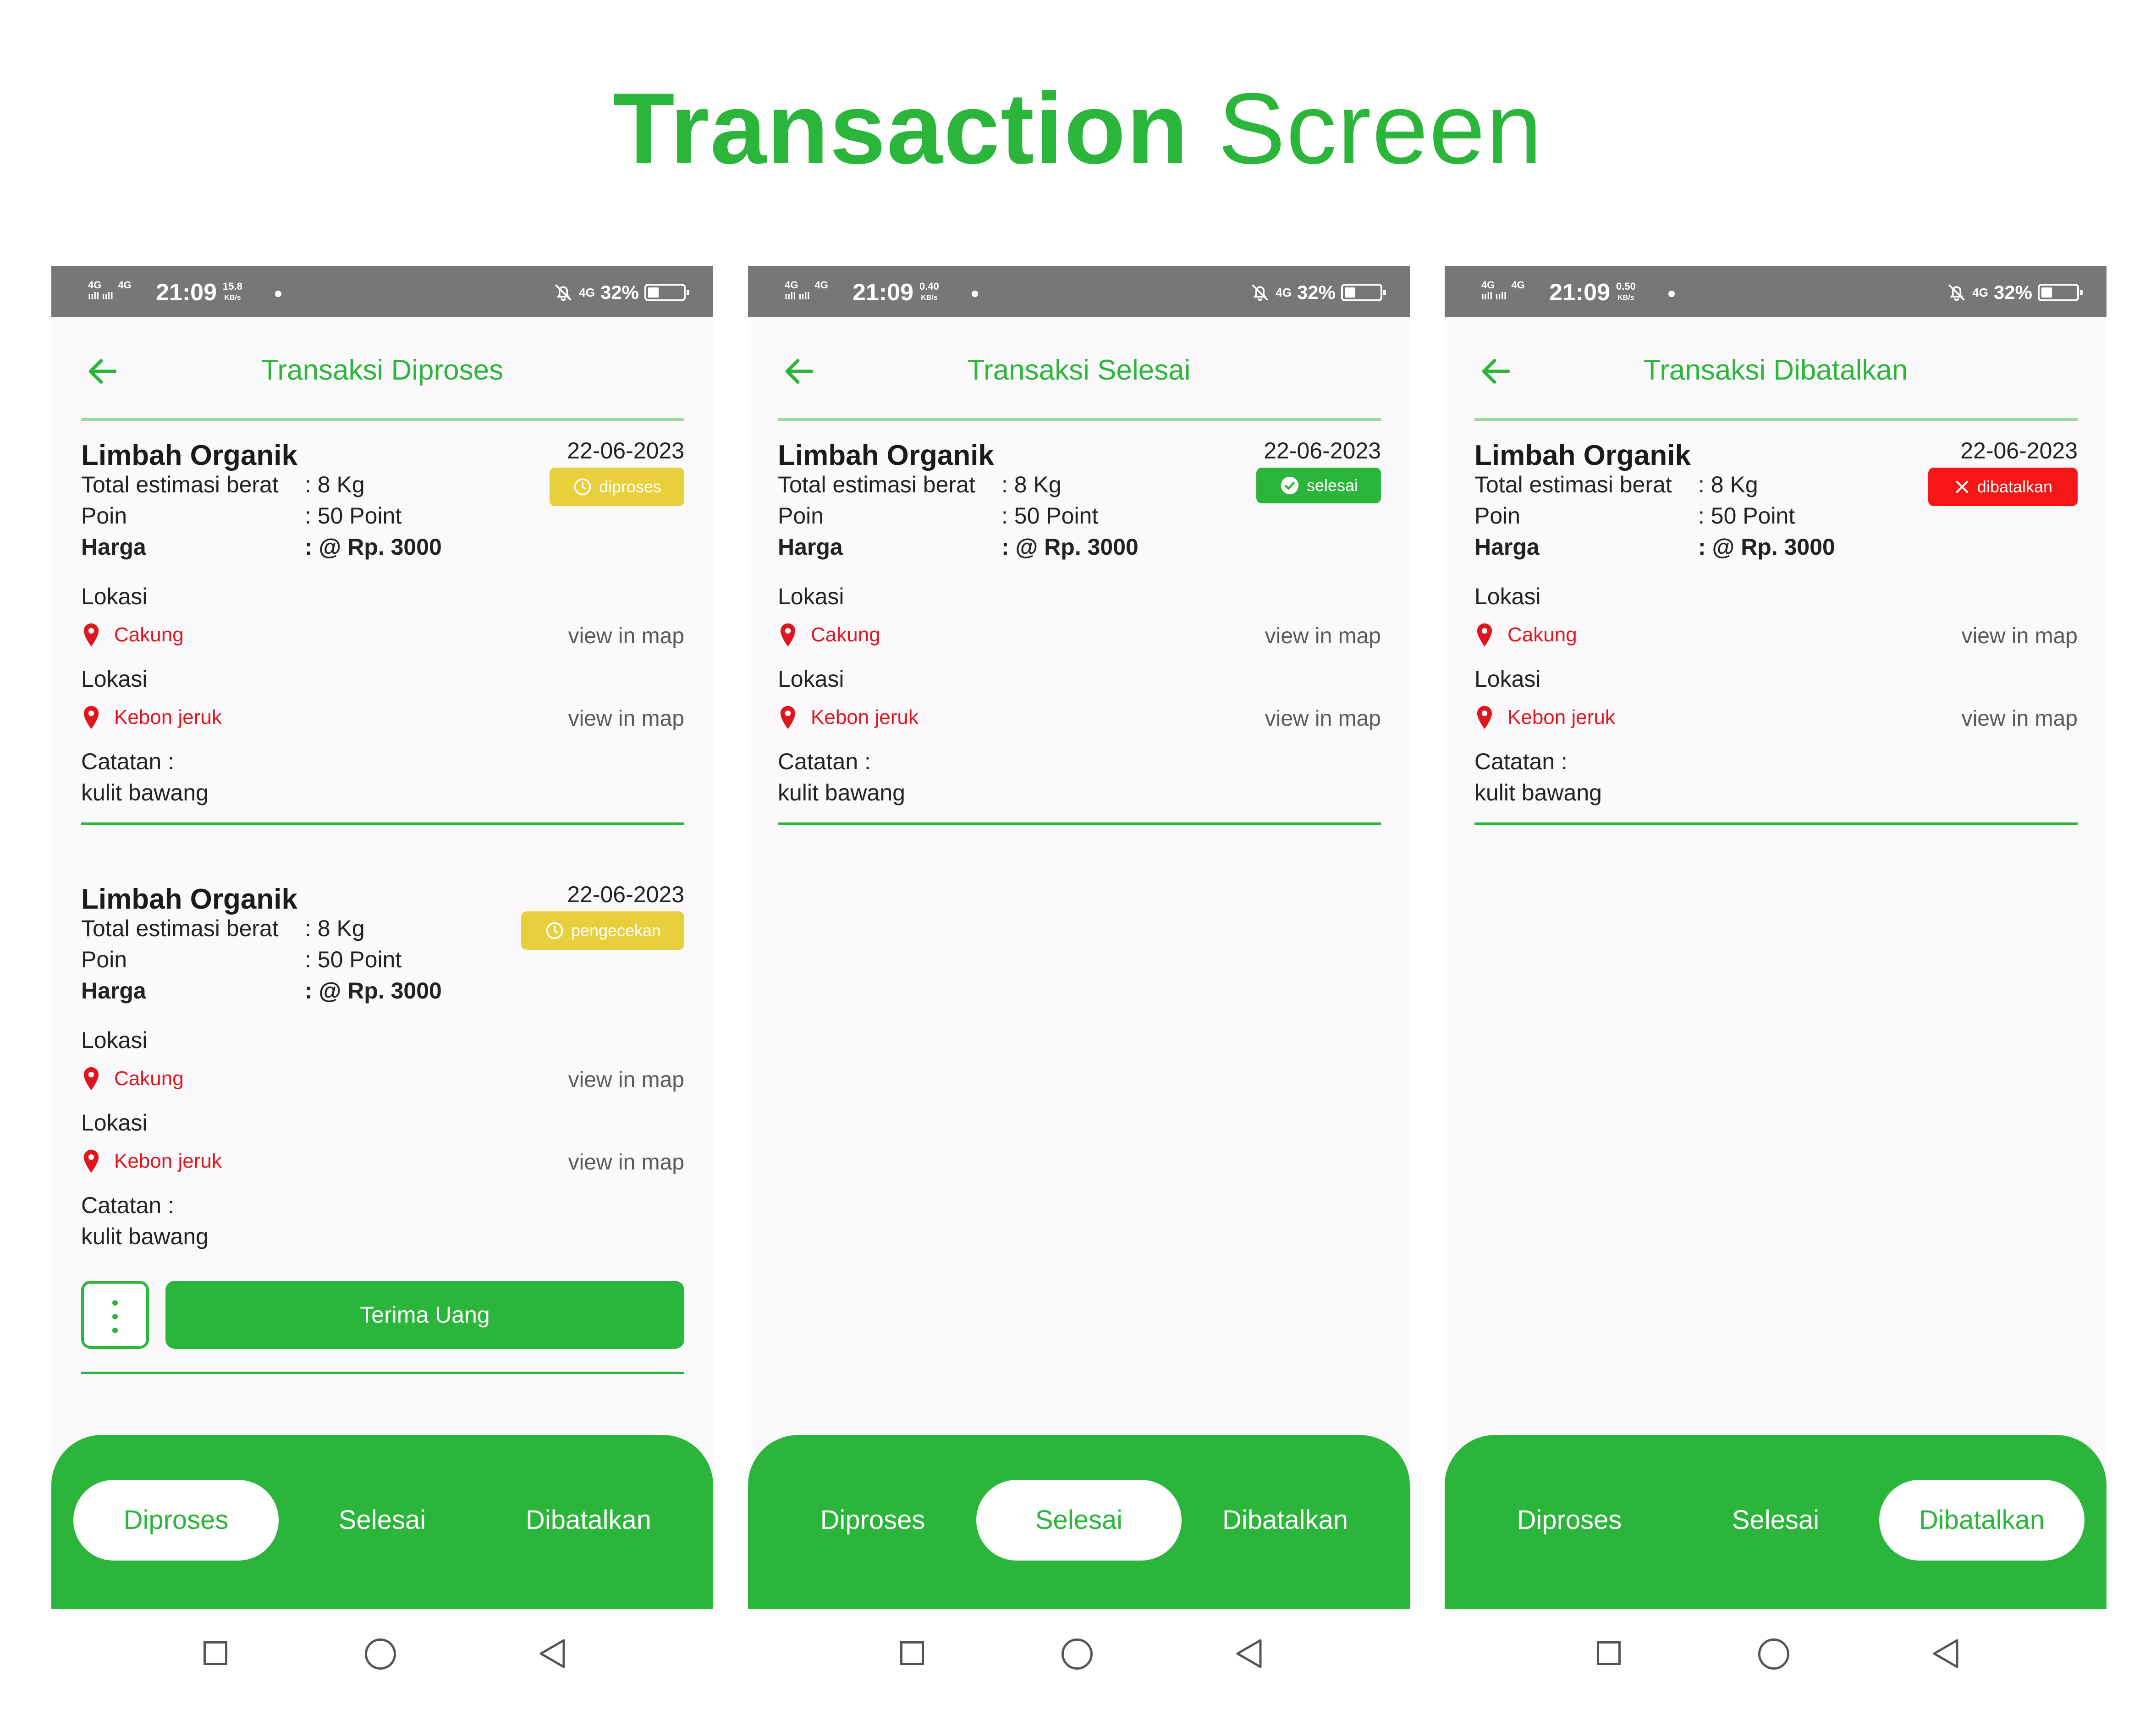 The height and width of the screenshot is (1732, 2156). Describe the element at coordinates (1503, 290) in the screenshot. I see `signal-icon: 4G 4G ııll ııll` at that location.